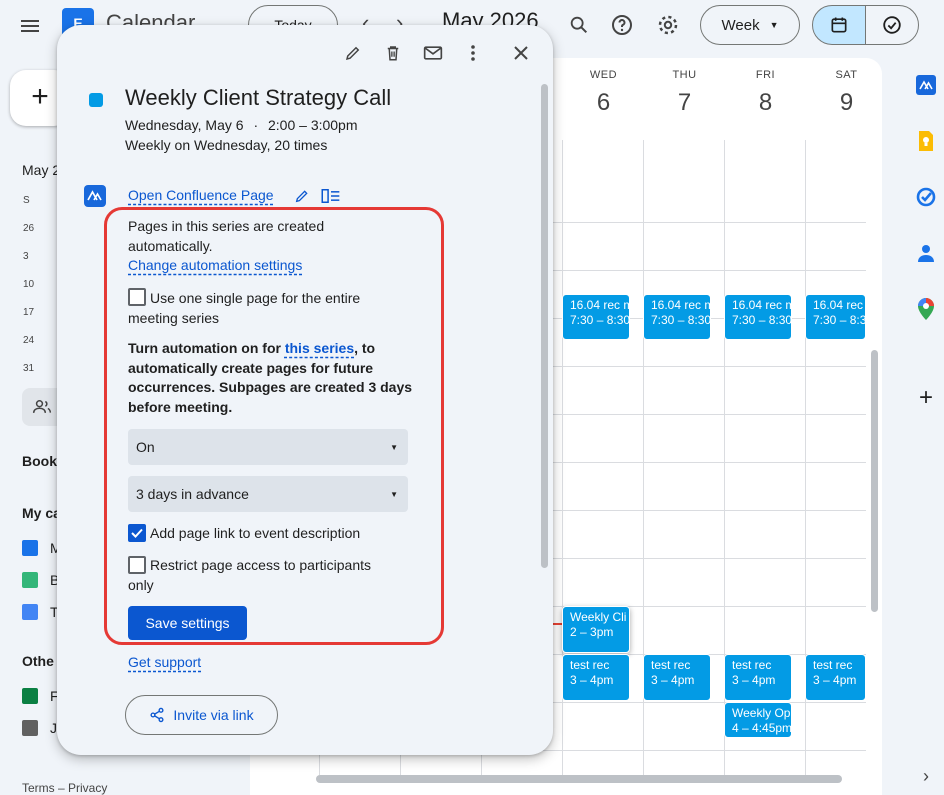  I want to click on email-guests-button, so click(433, 53).